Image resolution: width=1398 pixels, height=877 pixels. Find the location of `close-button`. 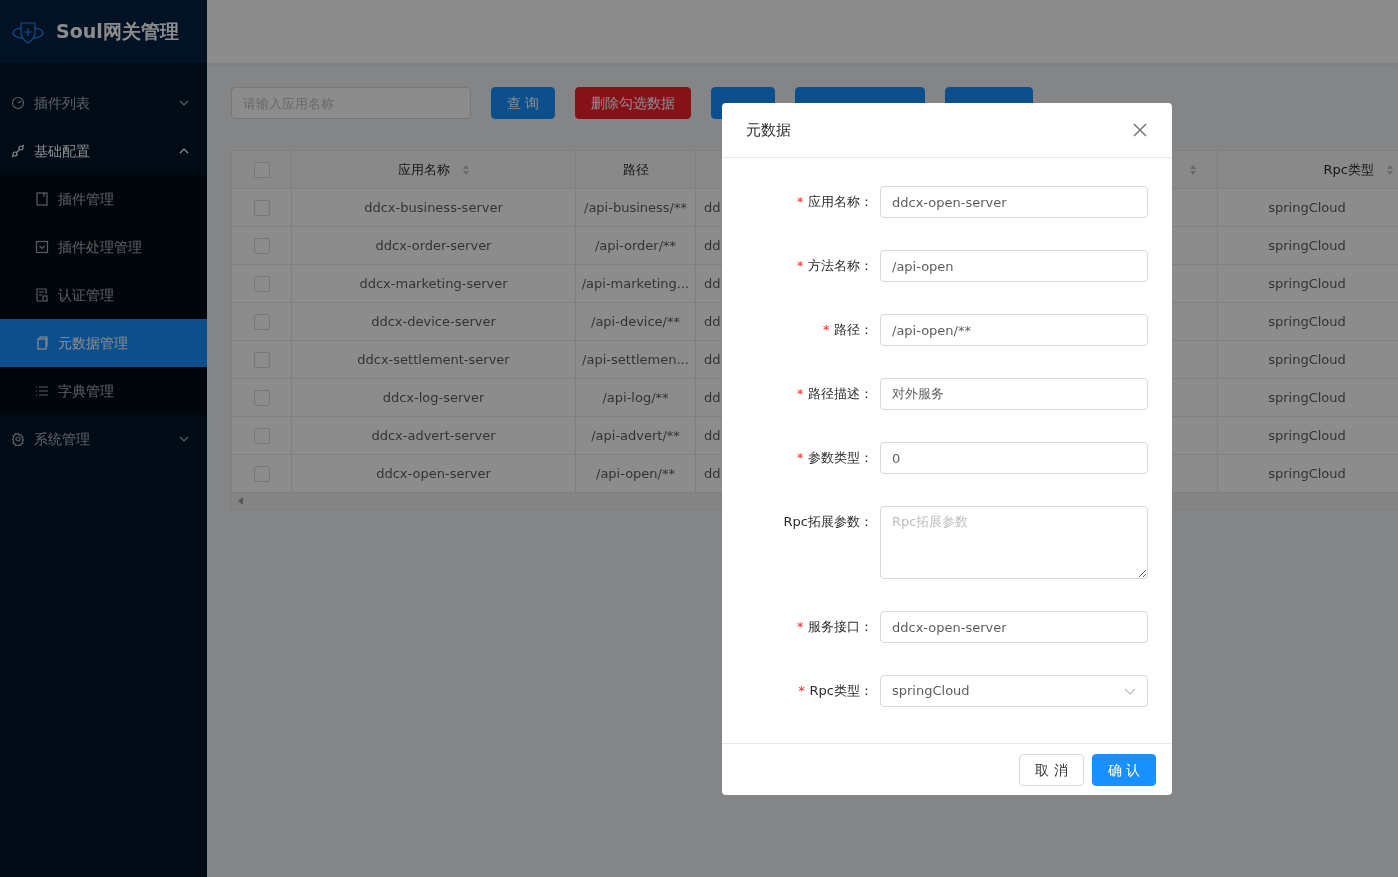

close-button is located at coordinates (1140, 130).